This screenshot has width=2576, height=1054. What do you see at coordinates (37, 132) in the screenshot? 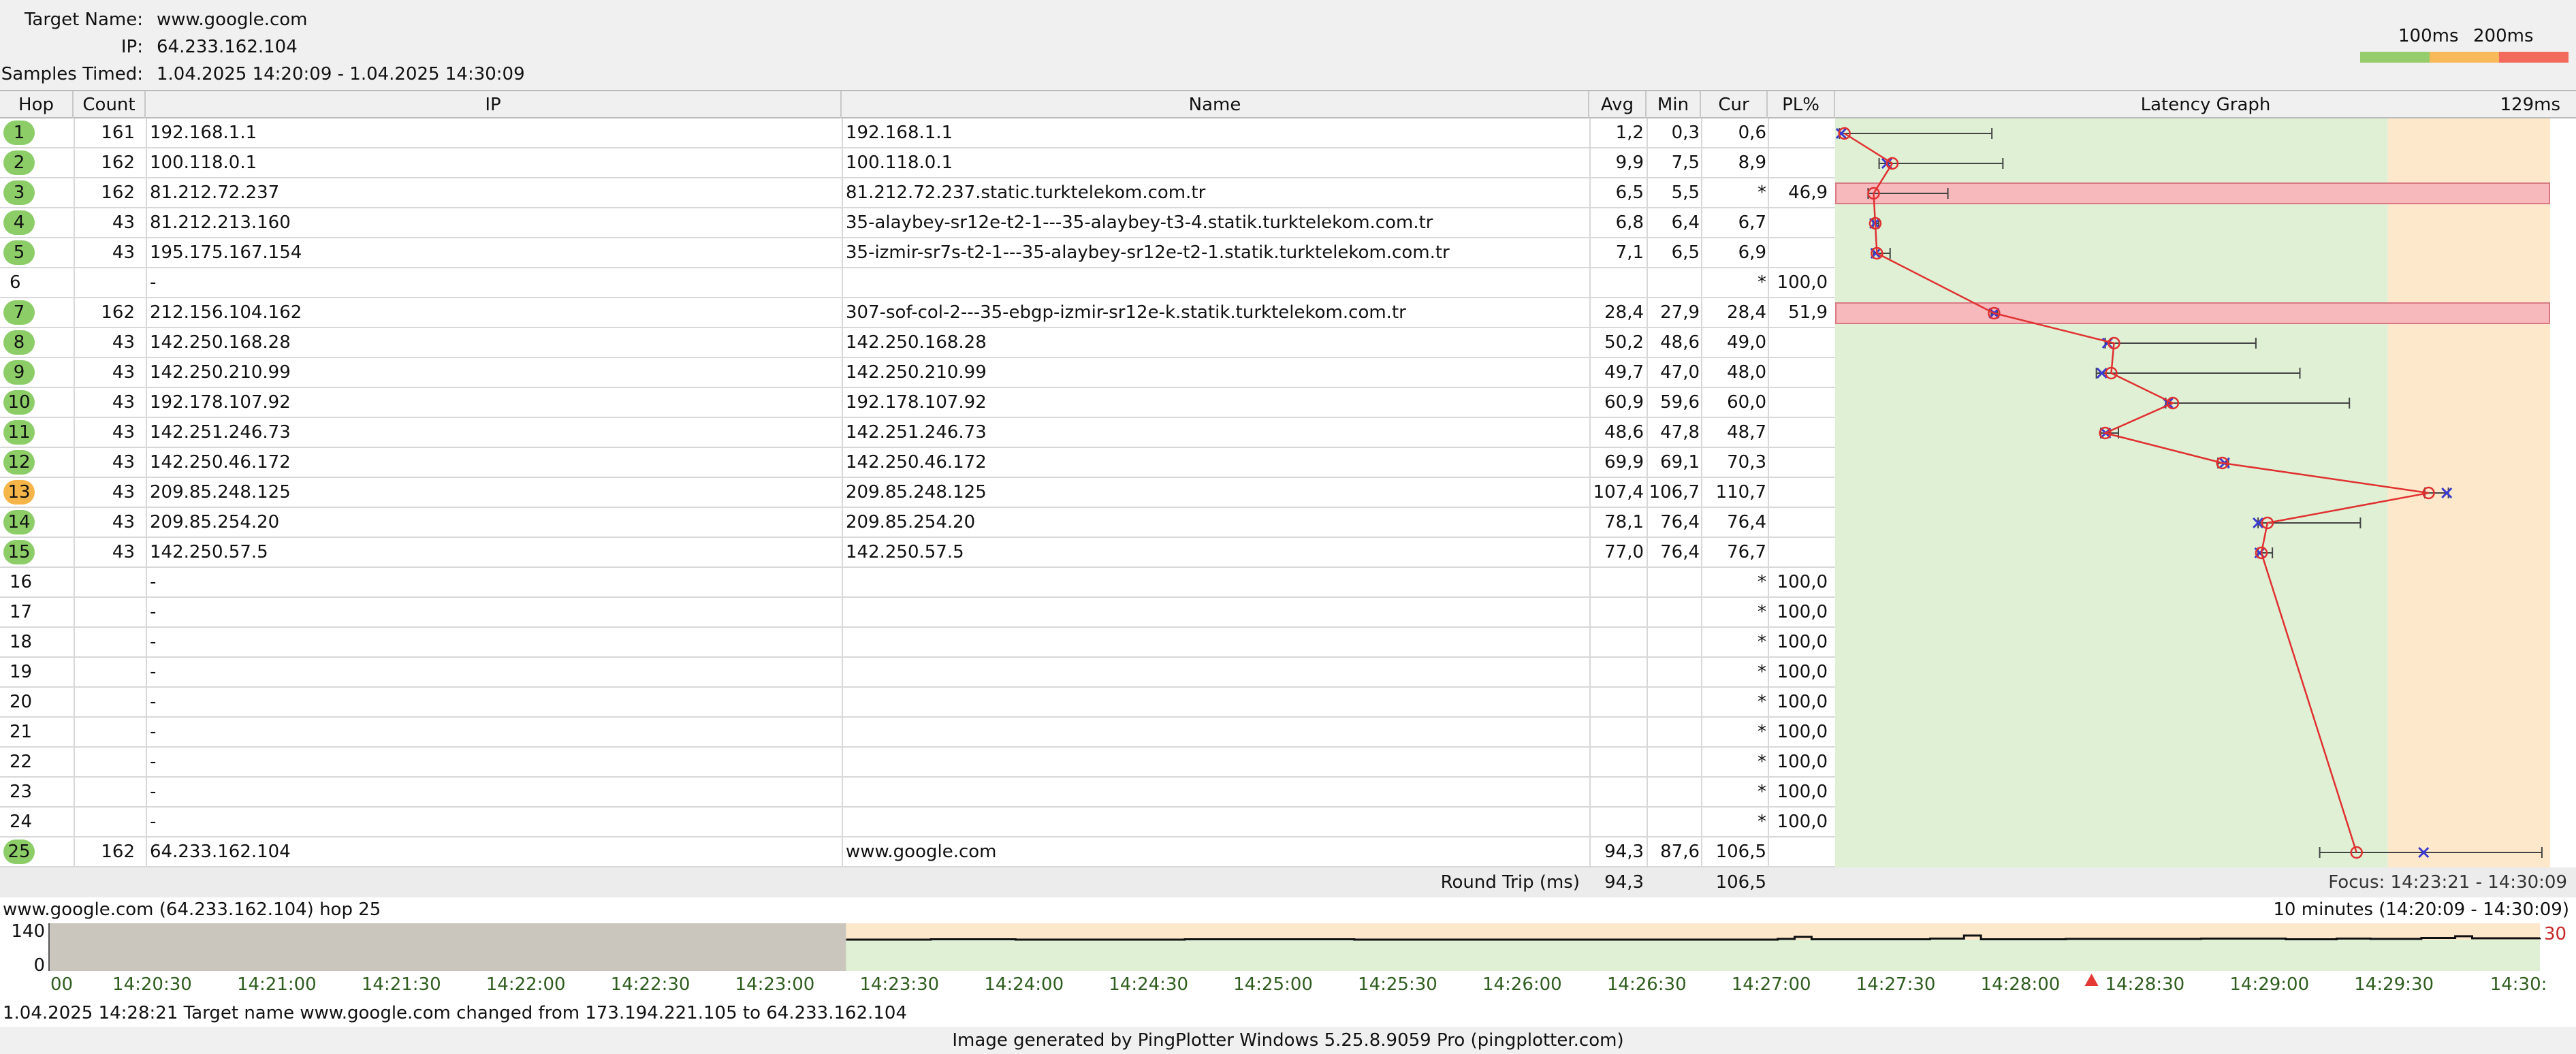
I see `hop-cell: 1` at bounding box center [37, 132].